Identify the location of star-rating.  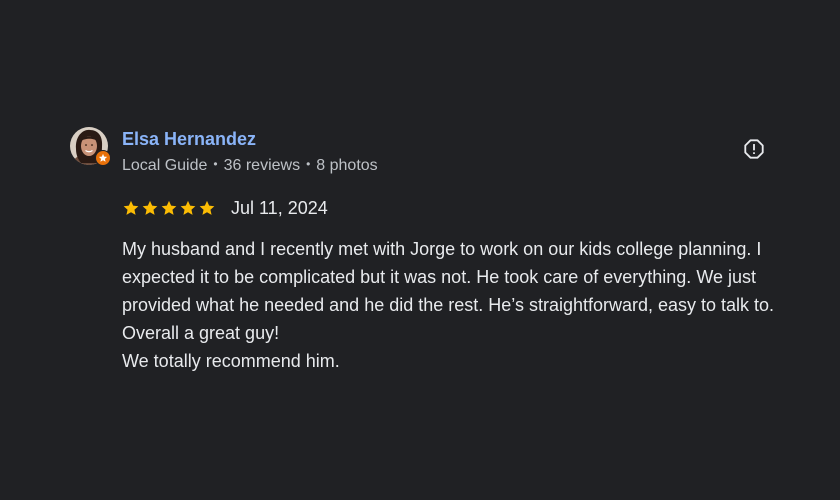
(169, 208).